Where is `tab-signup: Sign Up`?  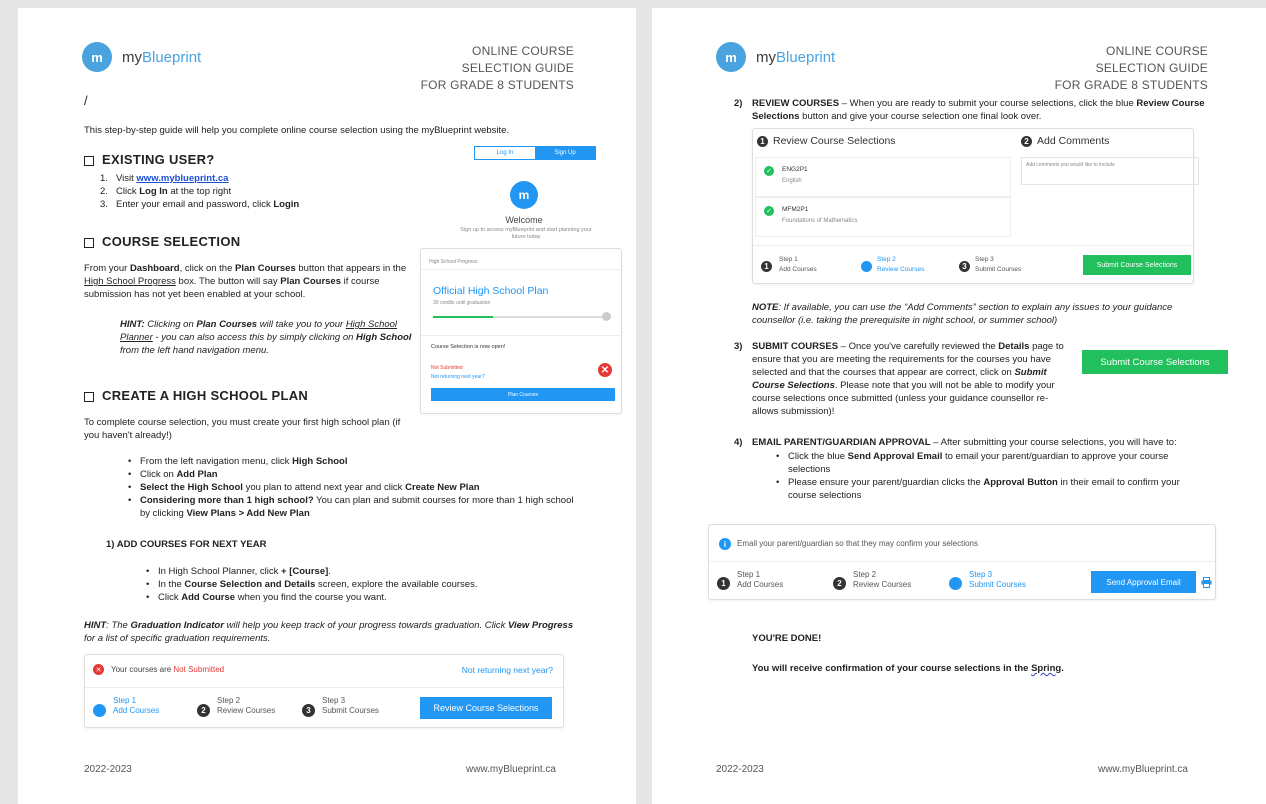 tab-signup: Sign Up is located at coordinates (565, 153).